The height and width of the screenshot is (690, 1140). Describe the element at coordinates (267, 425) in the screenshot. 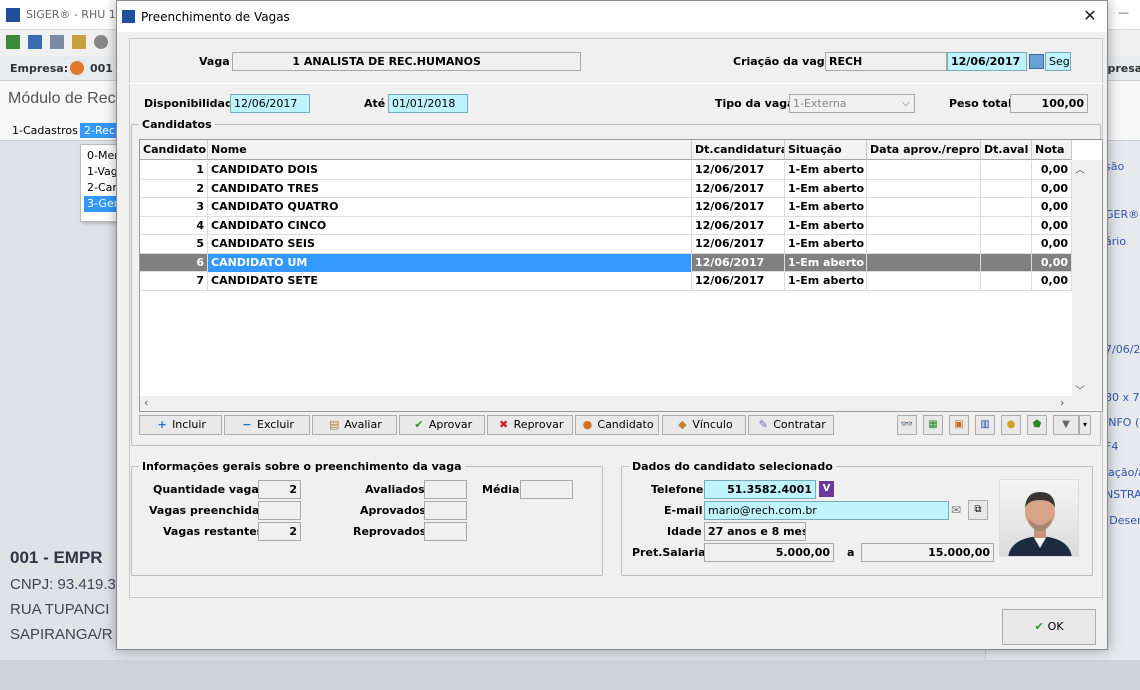

I see `excluir-button: − Excluir` at that location.